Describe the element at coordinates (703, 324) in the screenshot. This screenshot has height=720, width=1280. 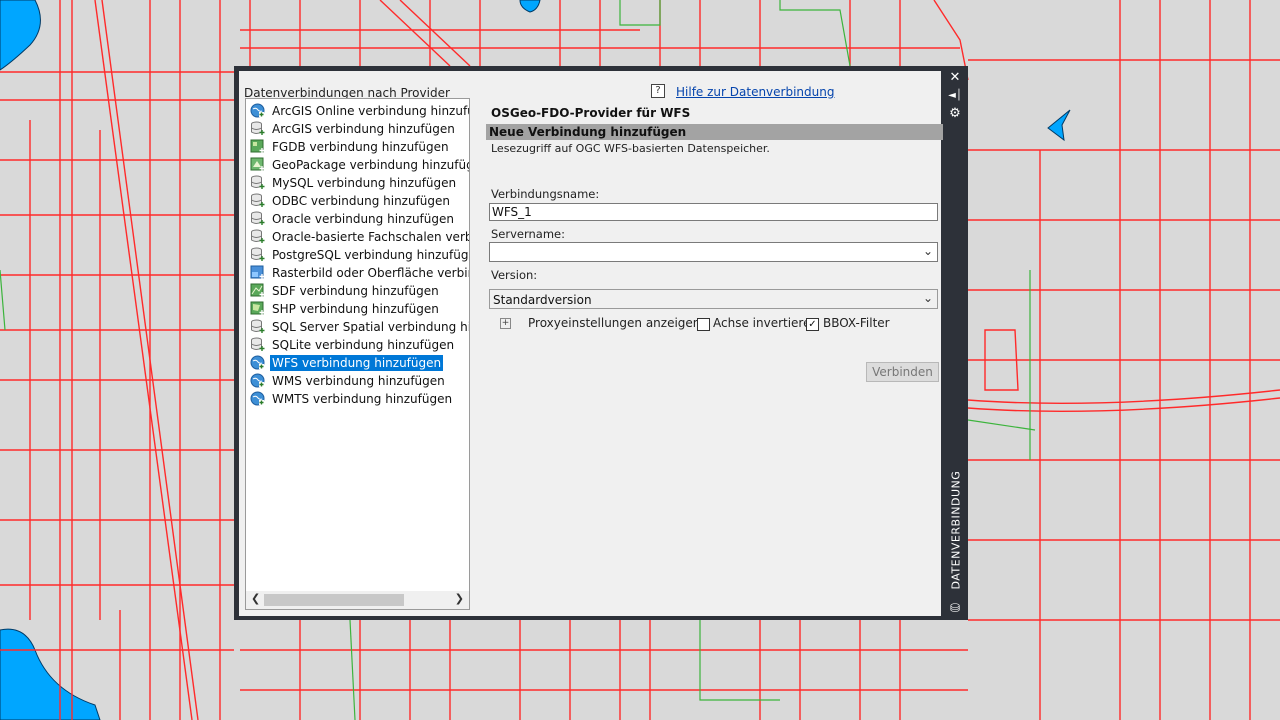
I see `invert-axis-checkbox` at that location.